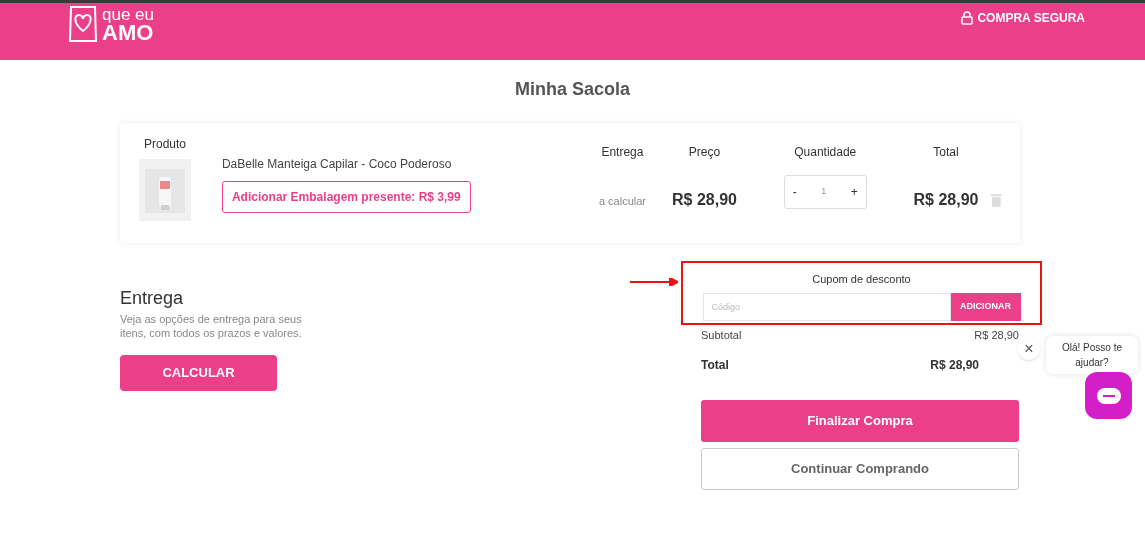  I want to click on checkout-button: Finalizar Compra, so click(860, 420).